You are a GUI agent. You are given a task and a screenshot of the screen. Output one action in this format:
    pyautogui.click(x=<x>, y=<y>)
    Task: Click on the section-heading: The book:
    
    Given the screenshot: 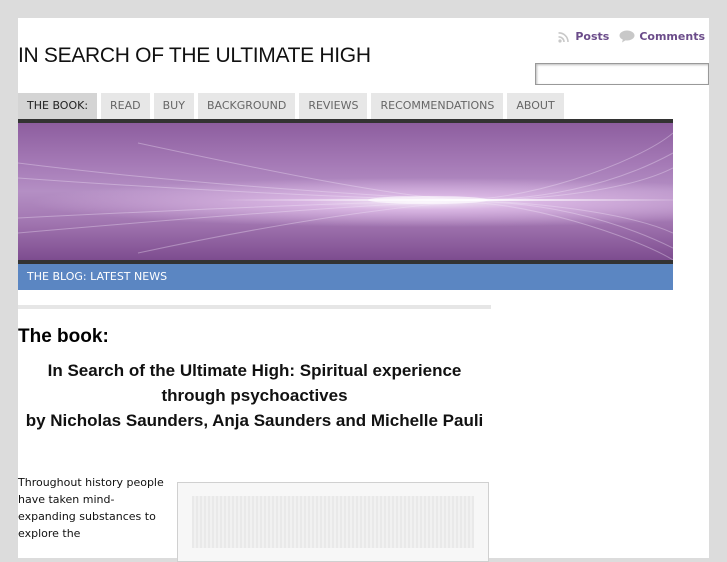 What is the action you would take?
    pyautogui.click(x=63, y=336)
    